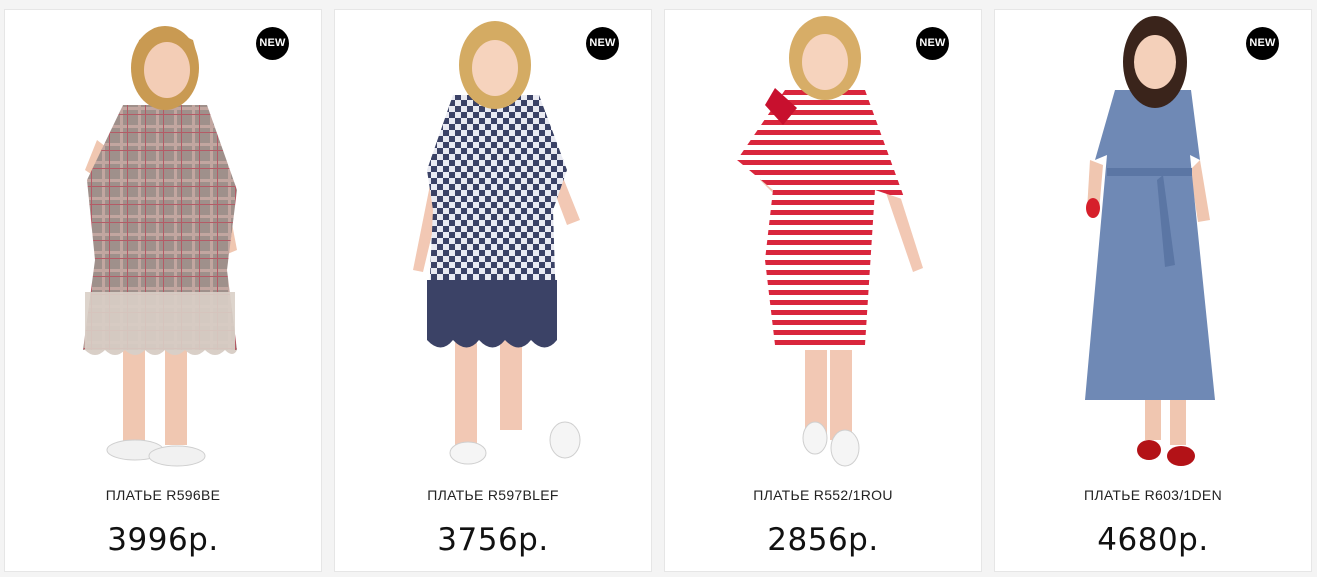 The width and height of the screenshot is (1317, 577). Describe the element at coordinates (823, 495) in the screenshot. I see `product-title: ПЛАТЬЕ R552/1ROU` at that location.